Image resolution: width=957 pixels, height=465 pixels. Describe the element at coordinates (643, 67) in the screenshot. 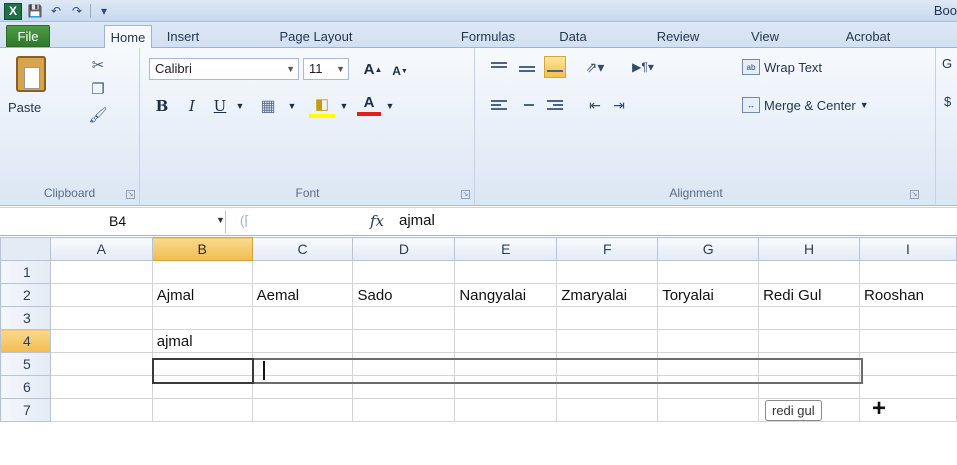

I see `text-direction-icon: ▶¶▾` at that location.